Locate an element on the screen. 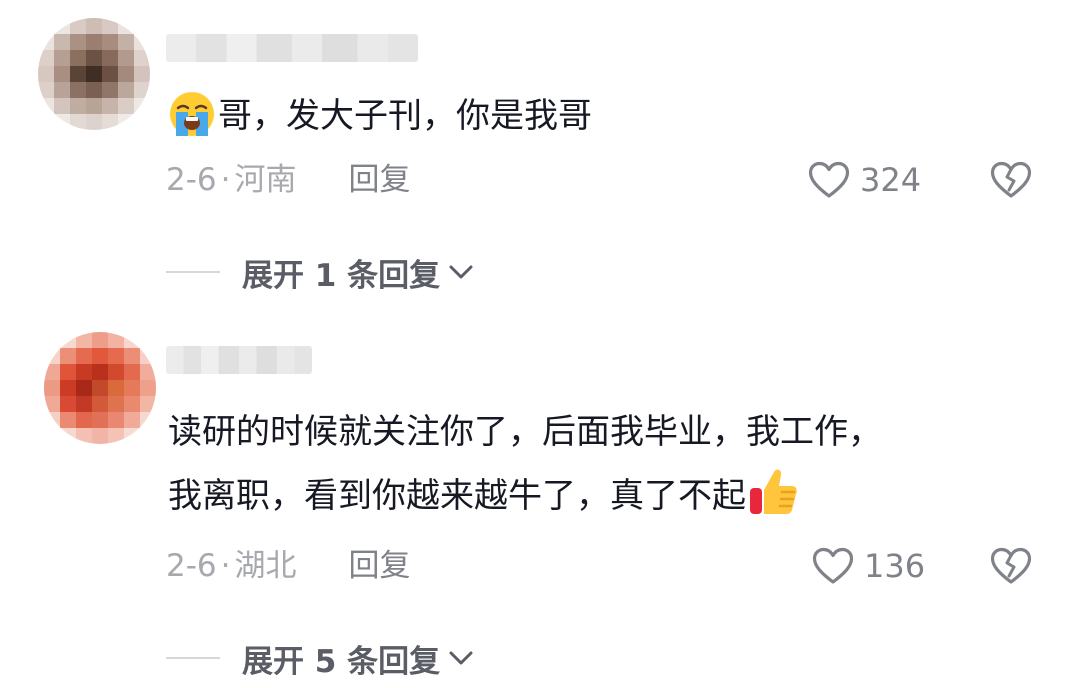 The image size is (1080, 688). comment-text: 哥，发大子刊，你是我哥 is located at coordinates (608, 116).